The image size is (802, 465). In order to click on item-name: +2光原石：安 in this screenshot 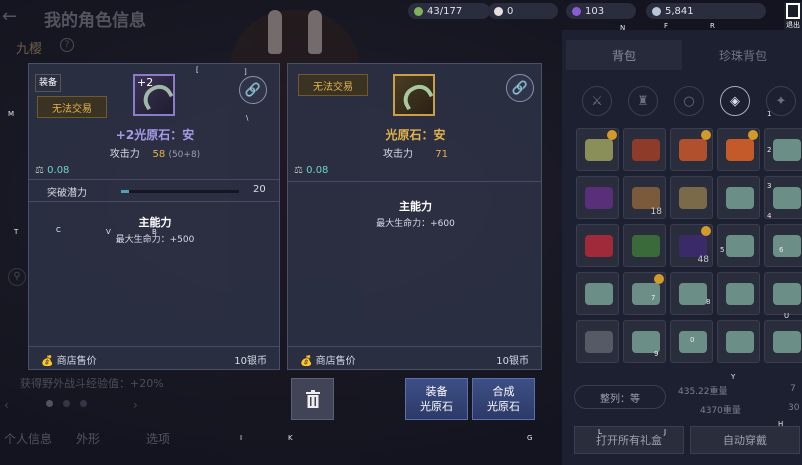, I will do `click(155, 135)`.